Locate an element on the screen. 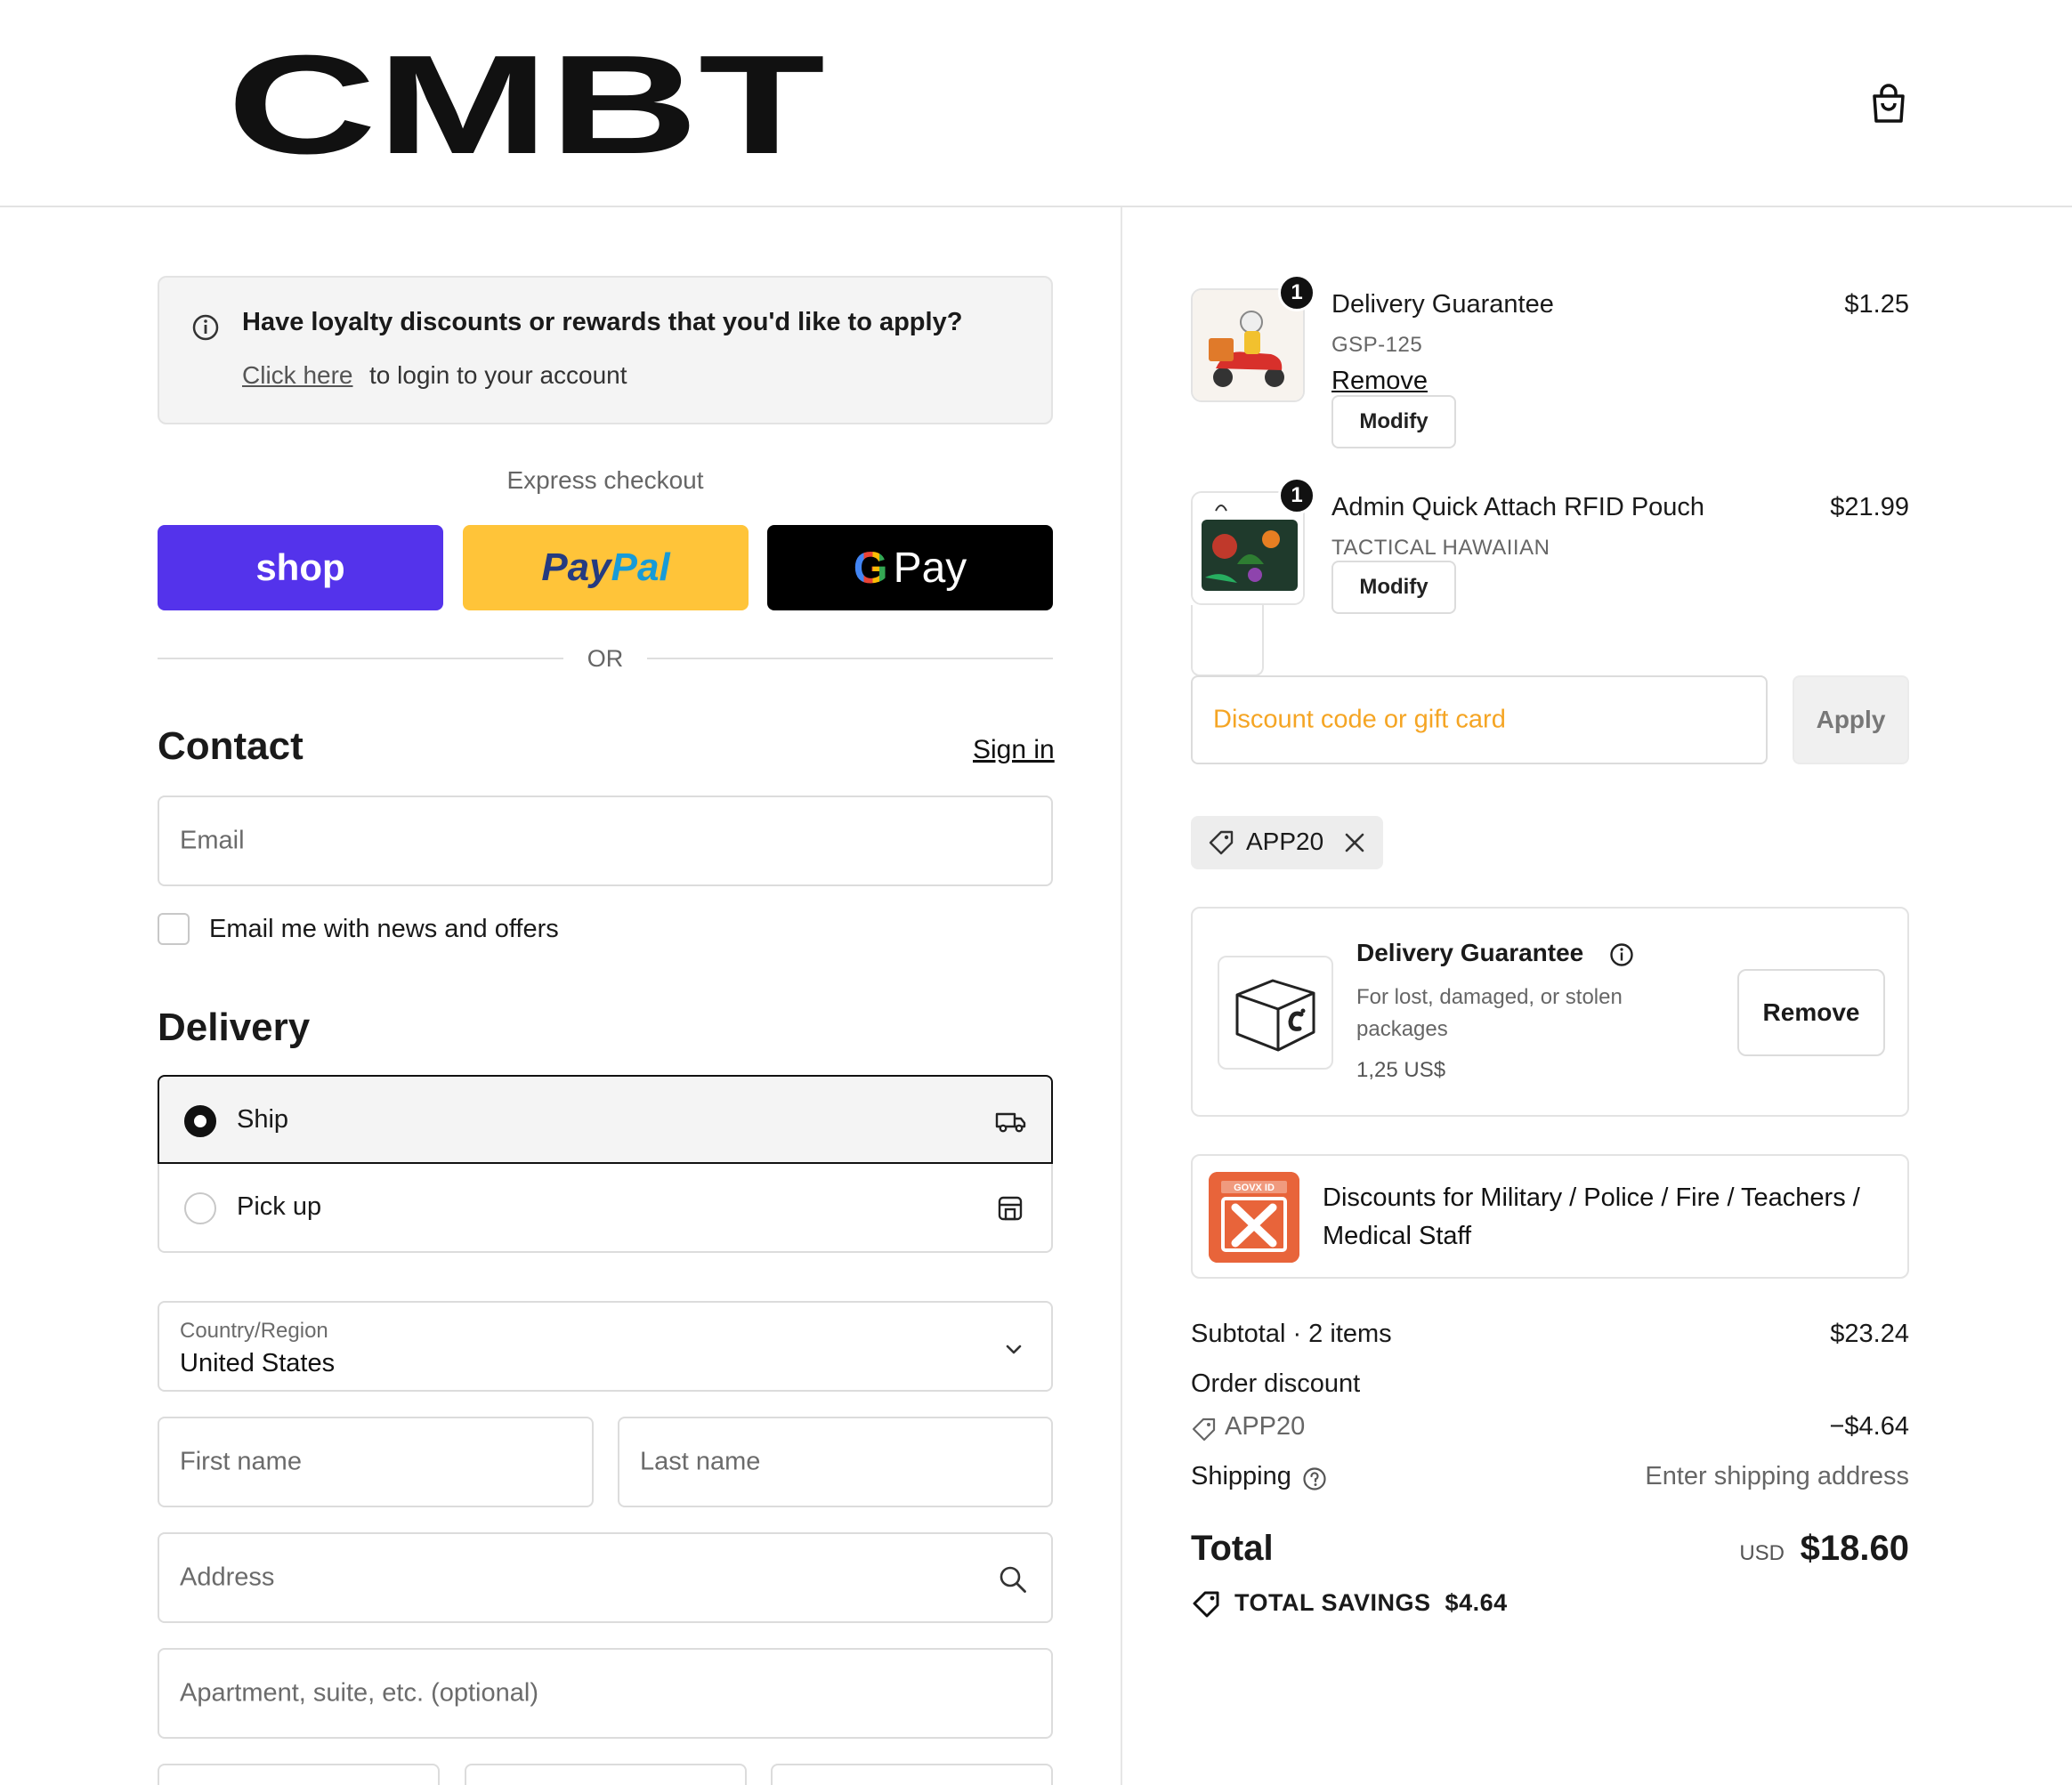 The image size is (2072, 1785). delivery-heading: Delivery is located at coordinates (234, 1027).